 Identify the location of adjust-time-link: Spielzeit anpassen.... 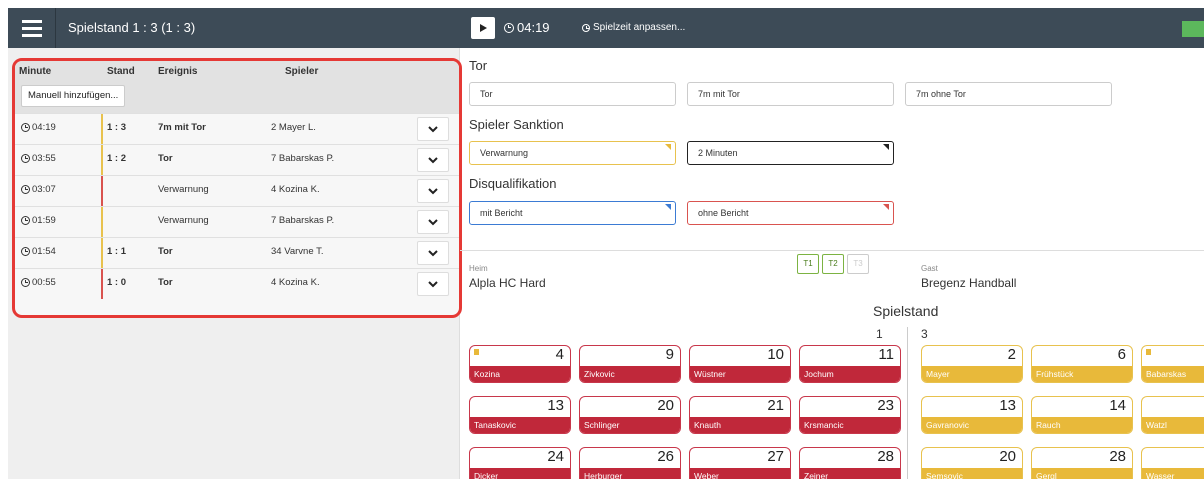
(633, 27).